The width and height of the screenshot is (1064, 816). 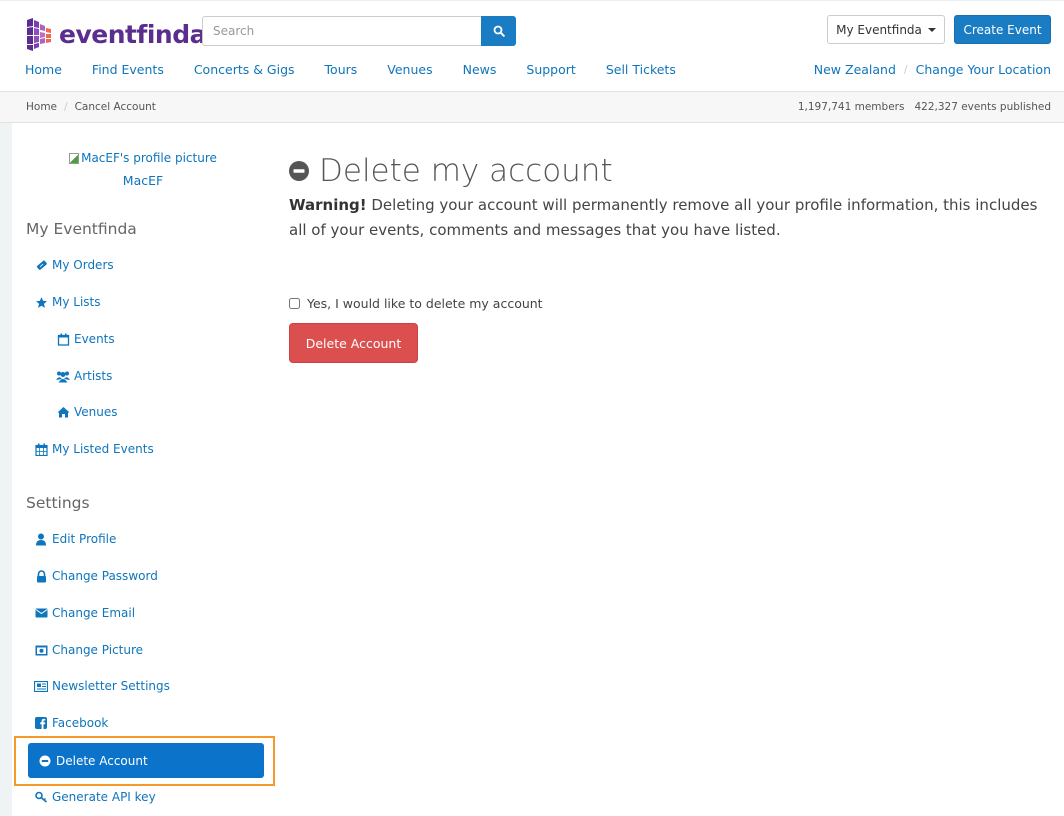 I want to click on sidebar-item-edit-profile: Edit Profile, so click(x=75, y=539).